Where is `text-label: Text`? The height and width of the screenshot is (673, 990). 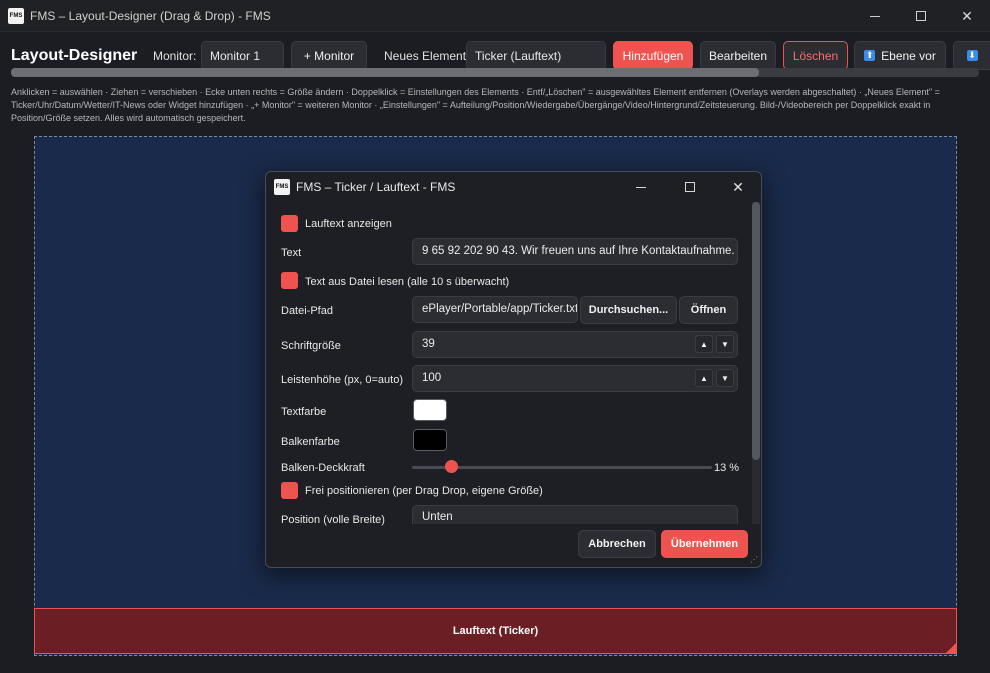
text-label: Text is located at coordinates (291, 253).